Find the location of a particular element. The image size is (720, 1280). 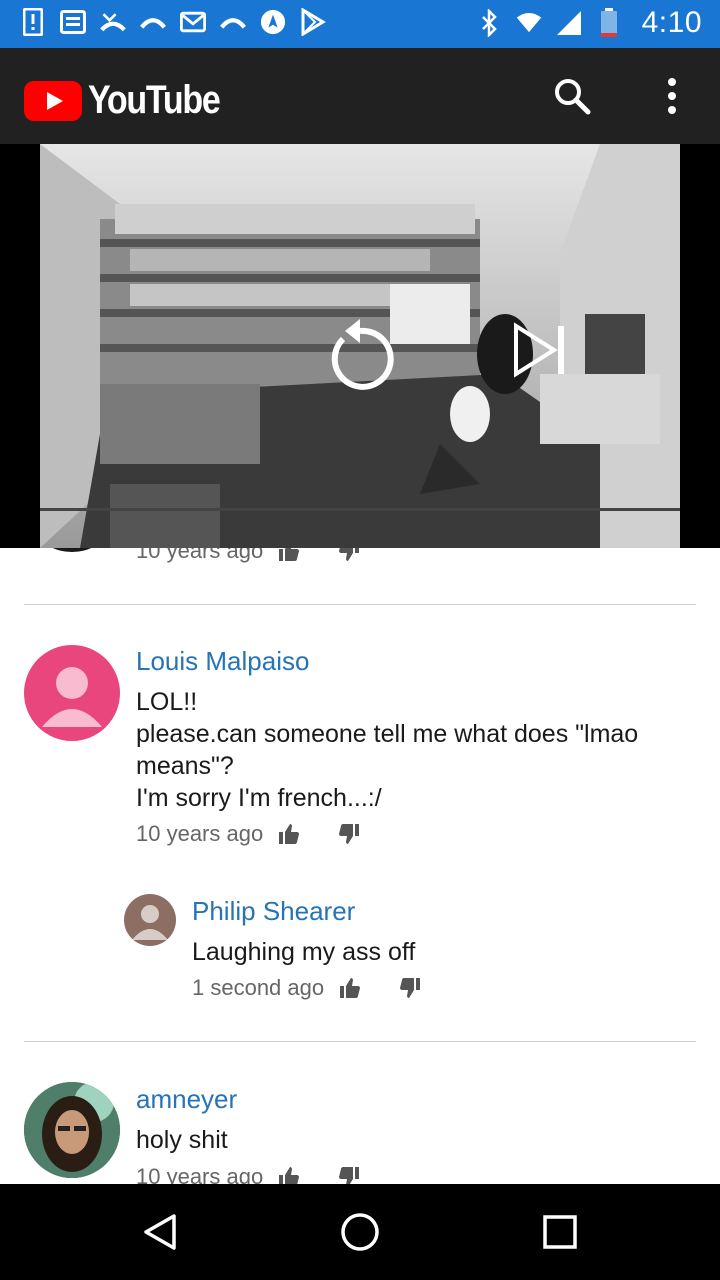

search-icon is located at coordinates (573, 97).